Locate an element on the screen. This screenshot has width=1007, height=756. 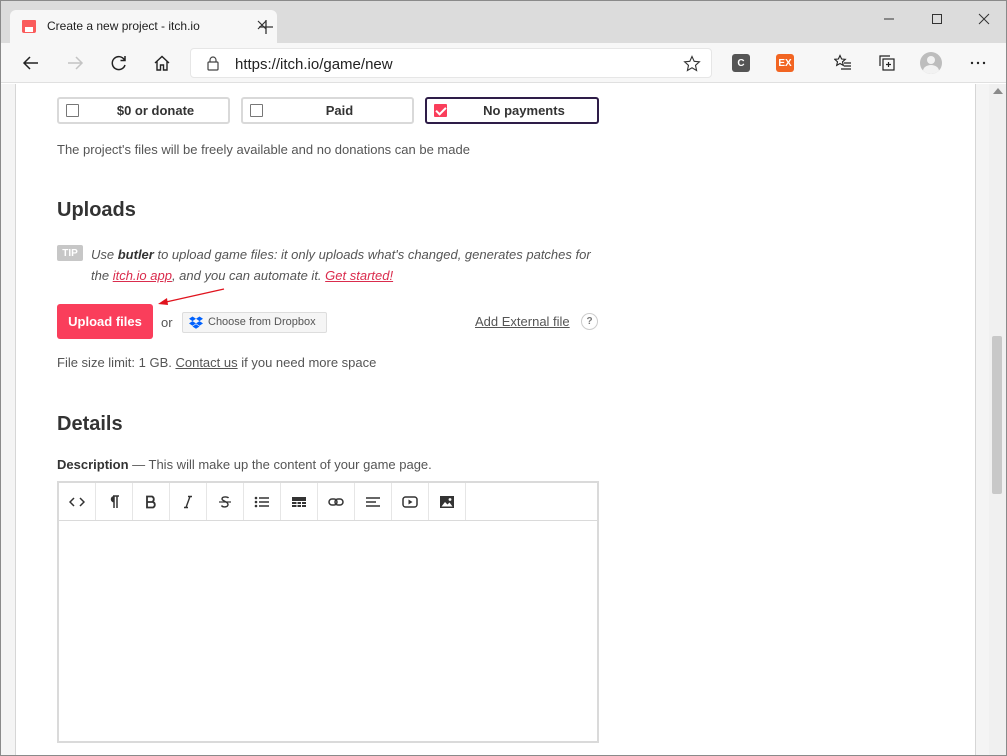
editor-toolbar is located at coordinates (328, 502).